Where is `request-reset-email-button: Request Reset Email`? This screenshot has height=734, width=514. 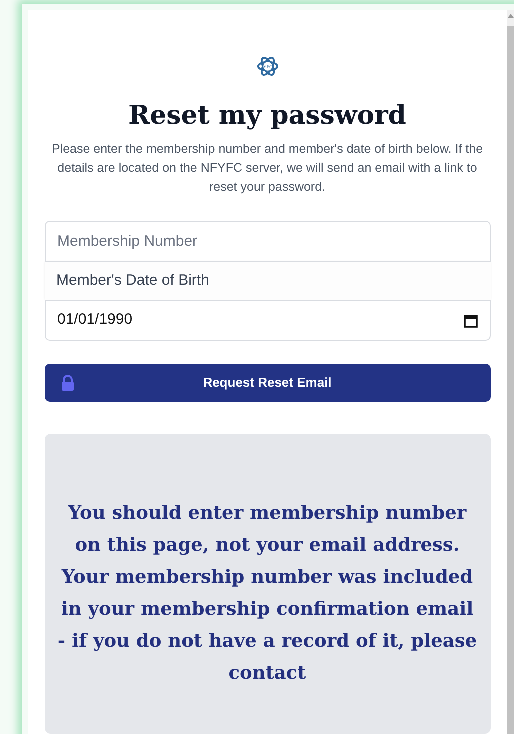
request-reset-email-button: Request Reset Email is located at coordinates (267, 383).